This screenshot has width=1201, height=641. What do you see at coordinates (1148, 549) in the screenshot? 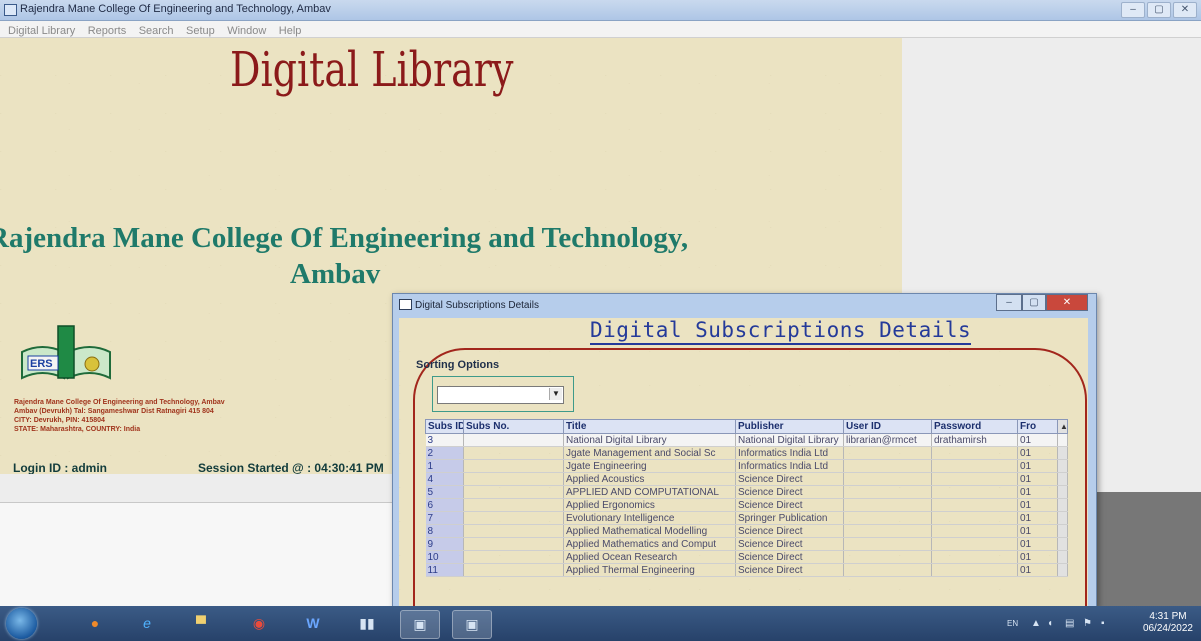
I see `side-panel` at bounding box center [1148, 549].